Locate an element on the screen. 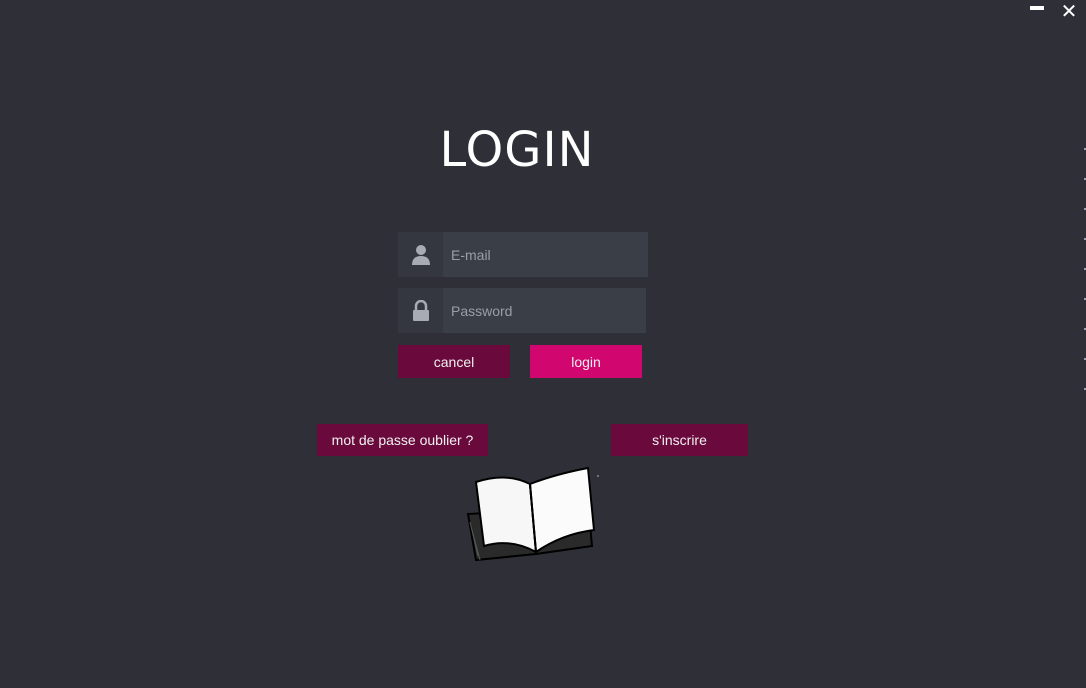 The height and width of the screenshot is (688, 1086). login-button: login is located at coordinates (586, 361).